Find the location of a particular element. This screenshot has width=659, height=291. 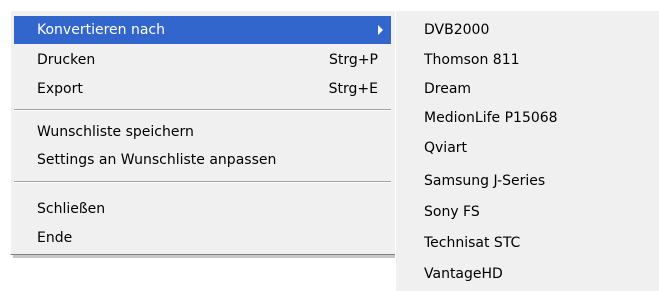

submenu-item-vantagehd: VantageHD is located at coordinates (527, 274).